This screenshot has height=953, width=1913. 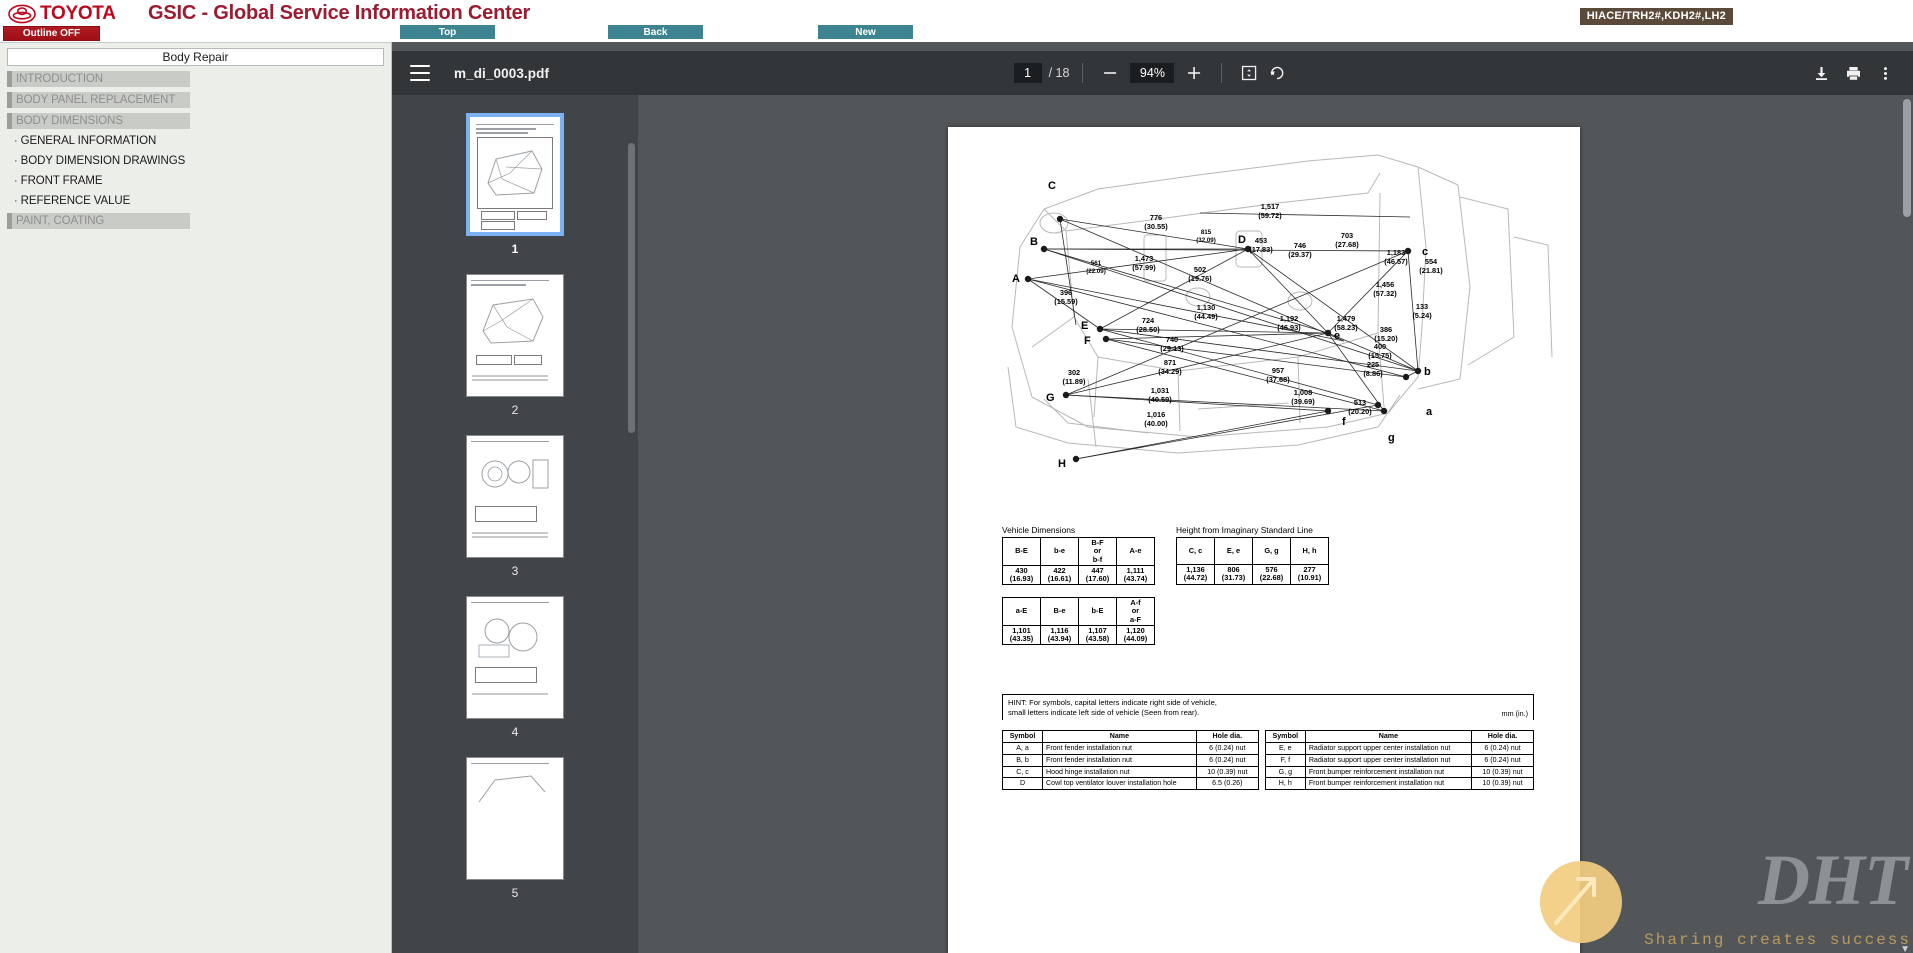 What do you see at coordinates (1119, 748) in the screenshot?
I see `cell-name: Front fender installation nut` at bounding box center [1119, 748].